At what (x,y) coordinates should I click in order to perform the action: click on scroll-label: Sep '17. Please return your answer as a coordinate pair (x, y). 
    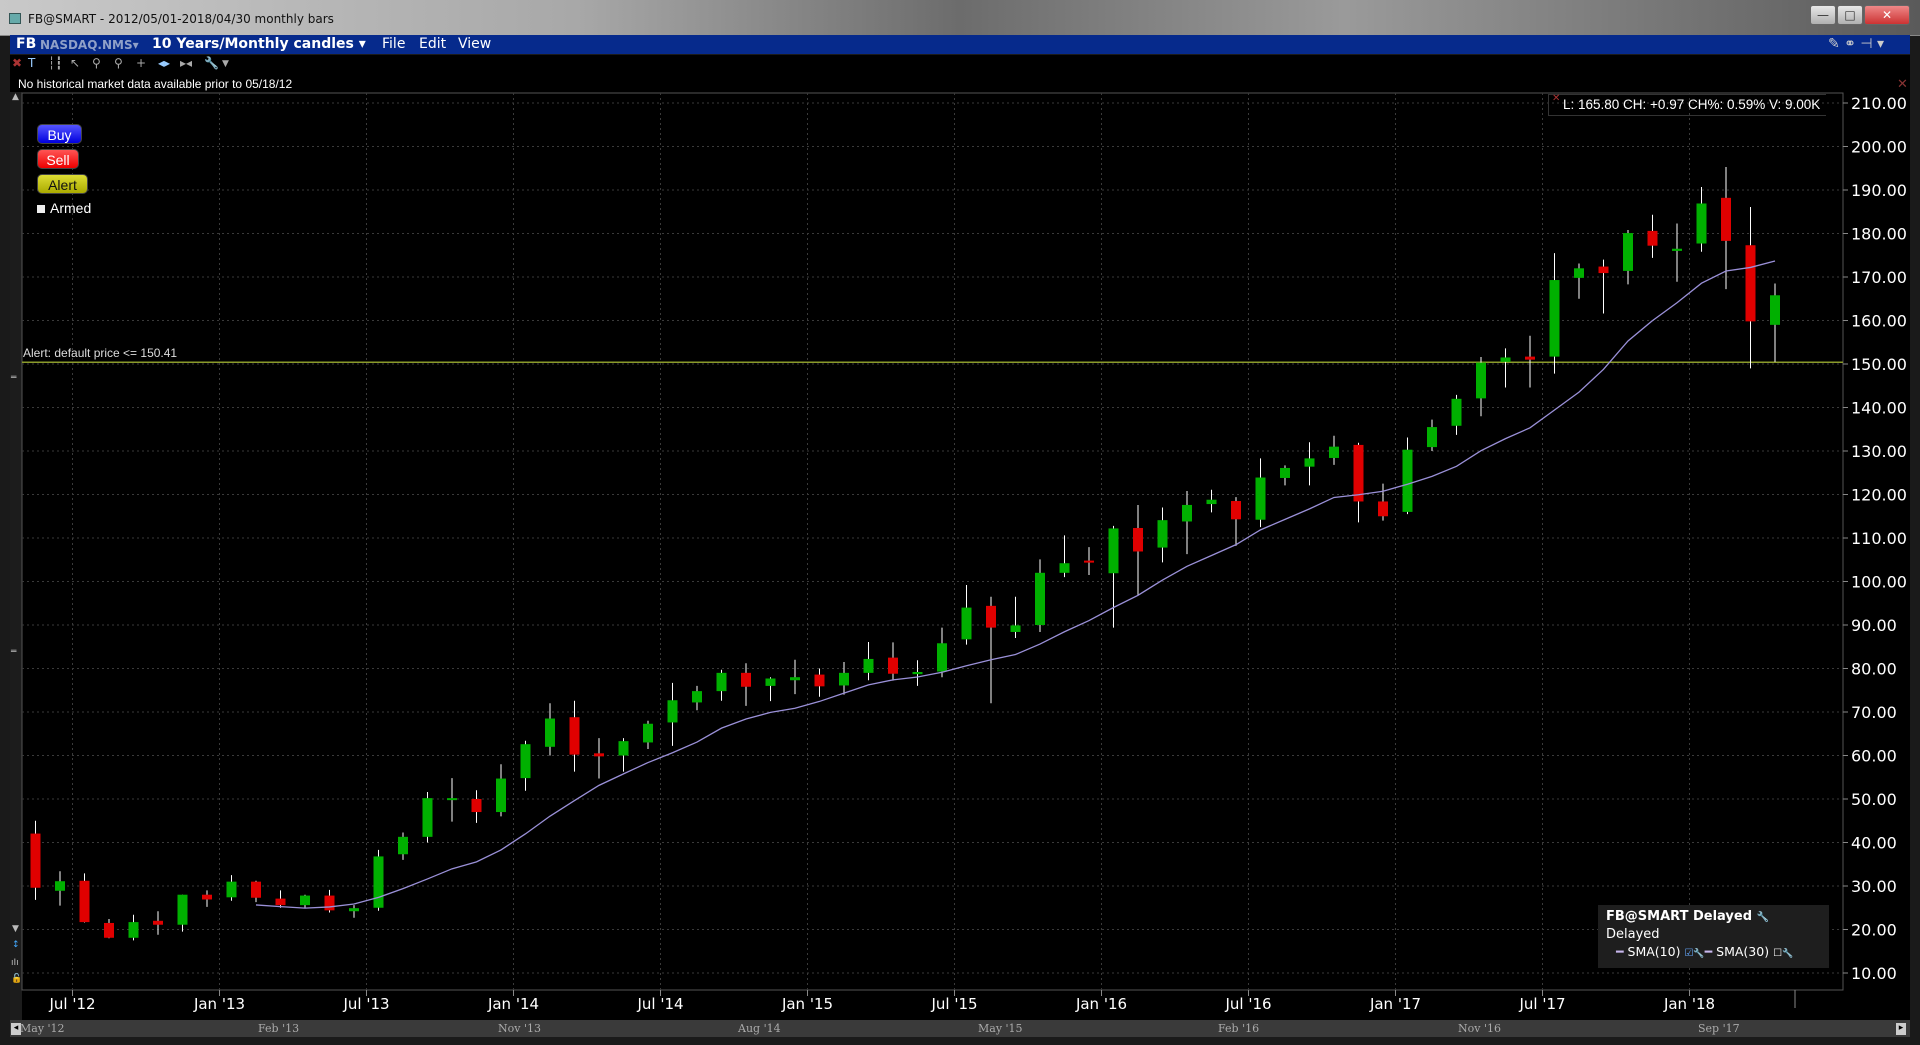
    Looking at the image, I should click on (1719, 1028).